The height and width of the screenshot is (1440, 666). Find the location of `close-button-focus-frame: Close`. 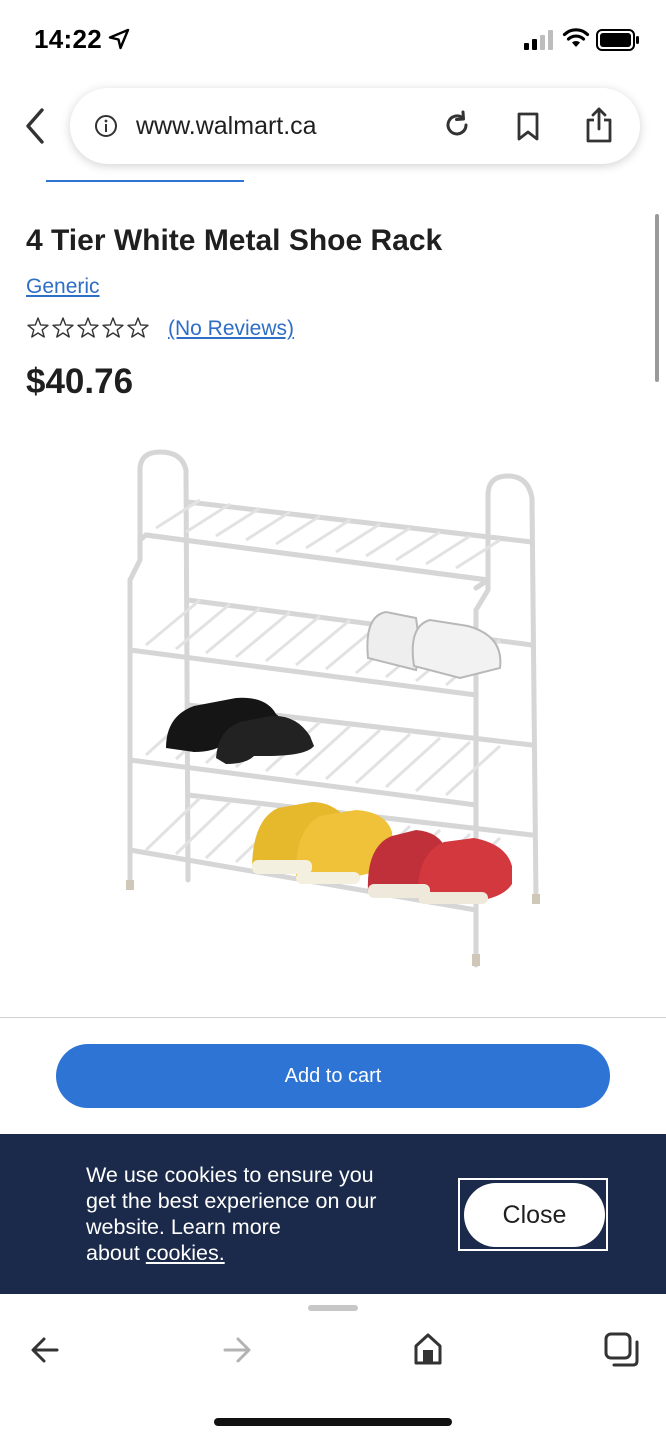

close-button-focus-frame: Close is located at coordinates (533, 1214).